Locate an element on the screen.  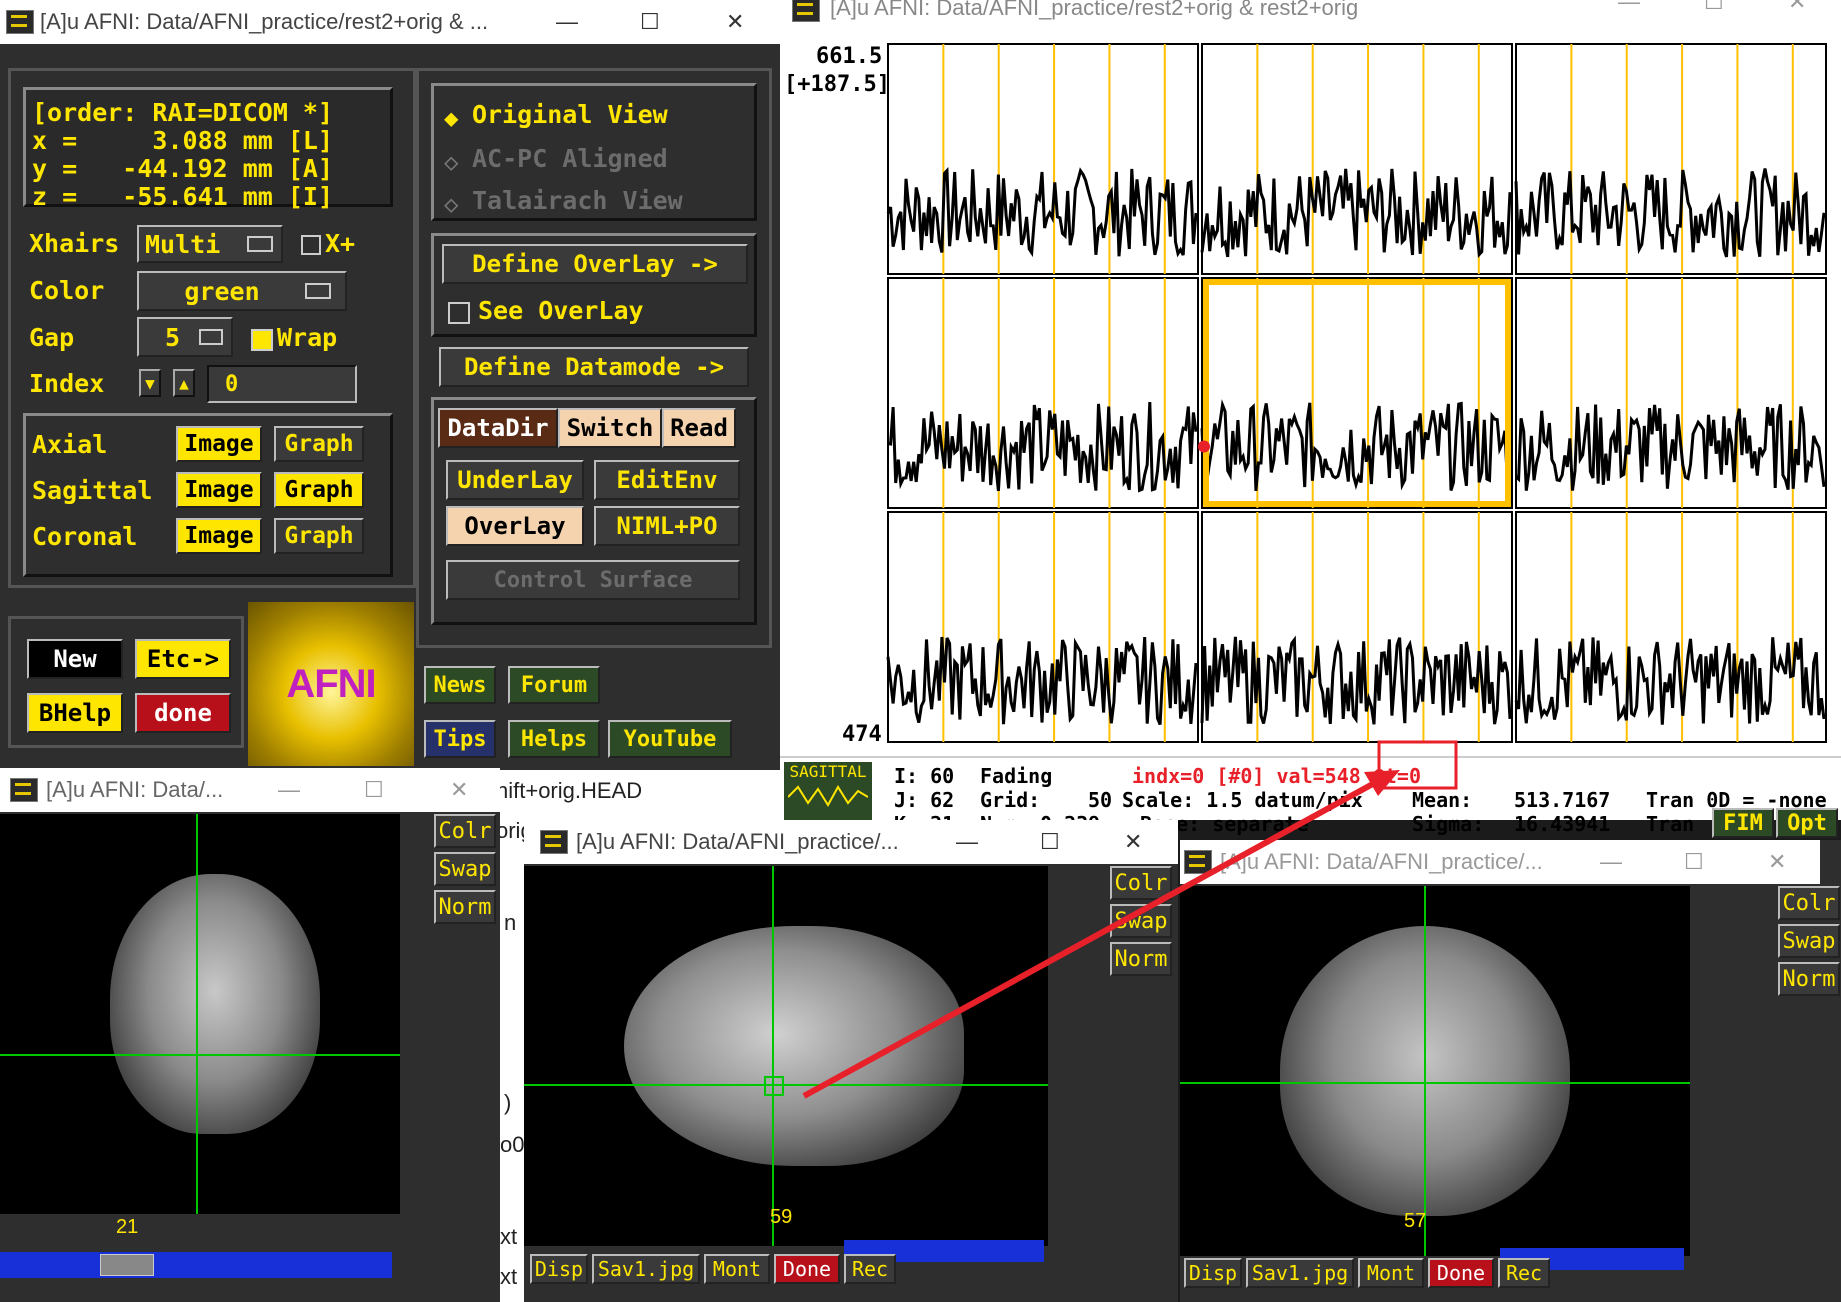
radio-talairach-icon: ◇ is located at coordinates (451, 204).